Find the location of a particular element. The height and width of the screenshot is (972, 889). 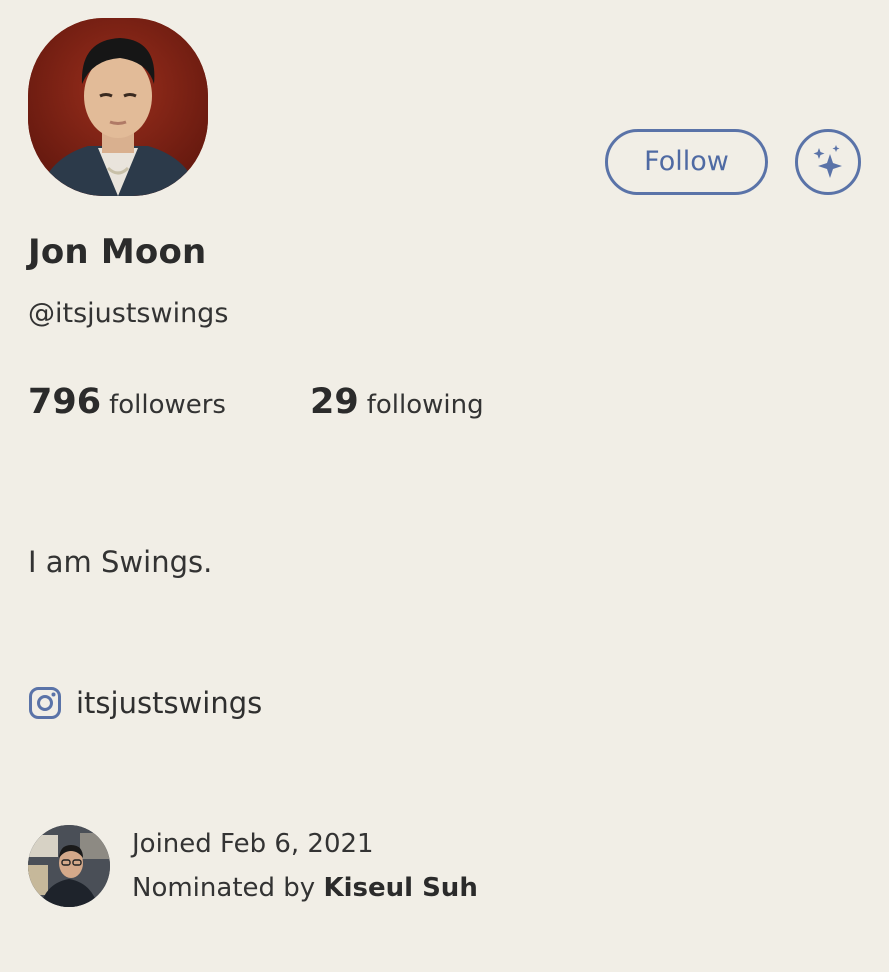

nominated-by: Nominated by Kiseul Suh is located at coordinates (305, 888).